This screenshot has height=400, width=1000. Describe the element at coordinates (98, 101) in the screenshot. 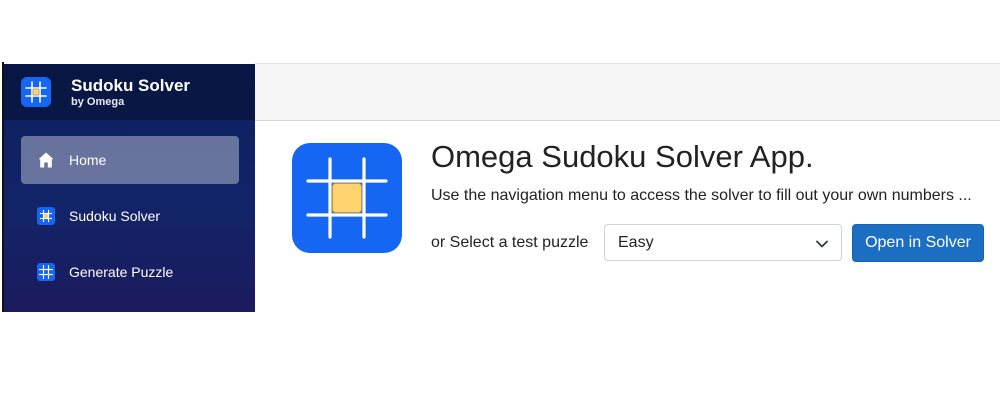

I see `app-byline: by Omega` at that location.